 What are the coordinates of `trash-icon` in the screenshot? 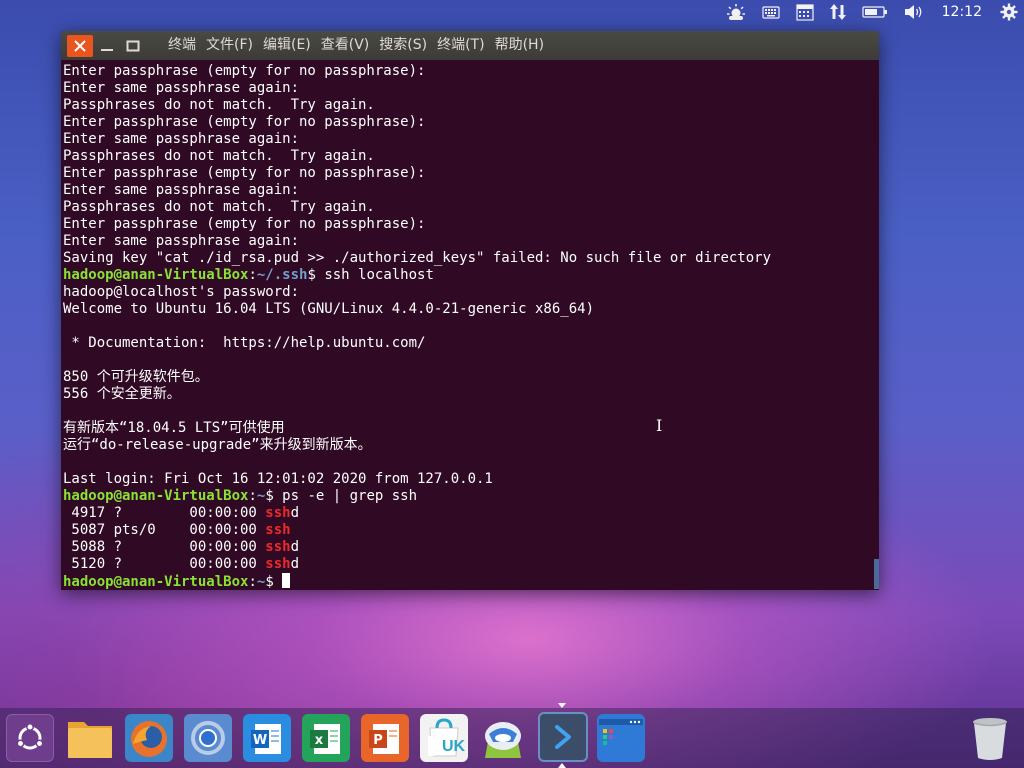 It's located at (990, 739).